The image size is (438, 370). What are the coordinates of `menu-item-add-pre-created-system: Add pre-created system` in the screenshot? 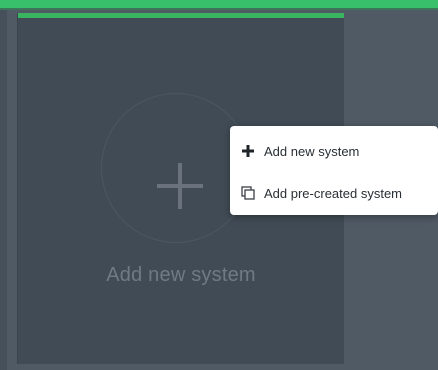 It's located at (334, 193).